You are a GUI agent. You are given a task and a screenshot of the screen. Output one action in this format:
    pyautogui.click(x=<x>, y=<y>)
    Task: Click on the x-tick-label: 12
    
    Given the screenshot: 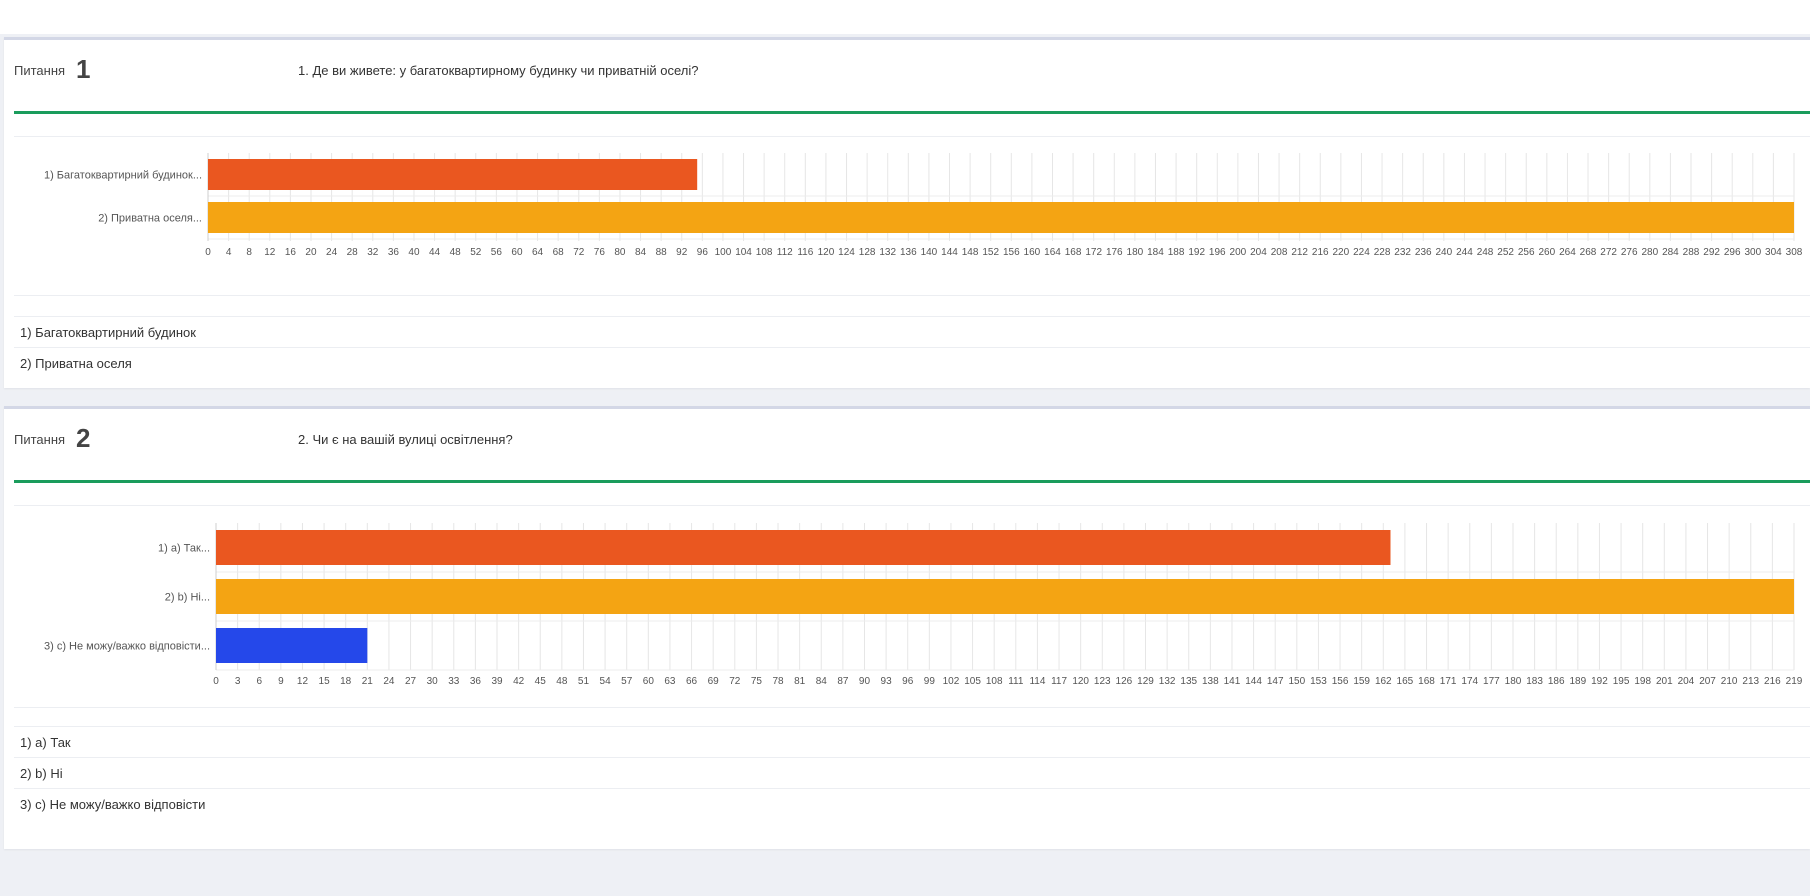 What is the action you would take?
    pyautogui.click(x=303, y=681)
    